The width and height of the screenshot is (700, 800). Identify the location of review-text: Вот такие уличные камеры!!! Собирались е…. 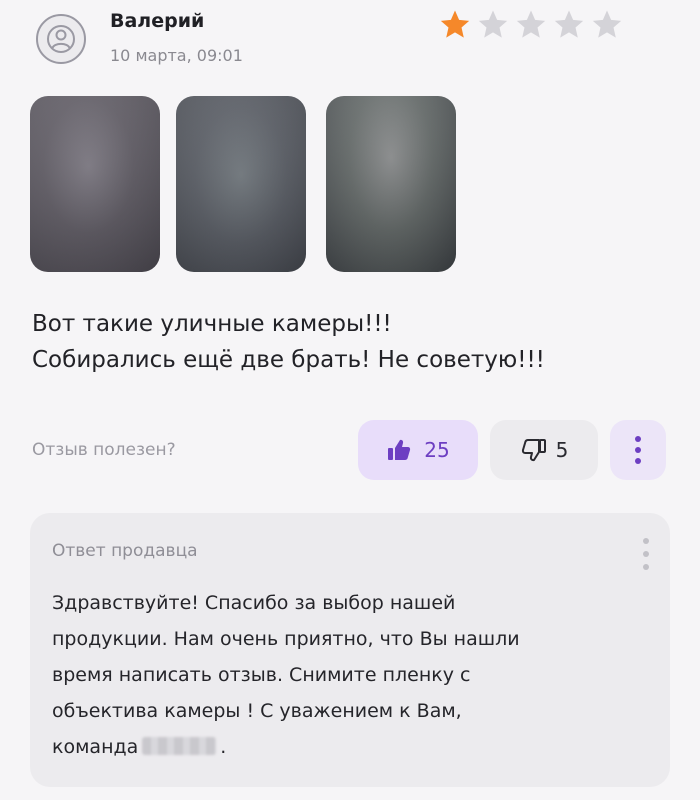
(357, 342).